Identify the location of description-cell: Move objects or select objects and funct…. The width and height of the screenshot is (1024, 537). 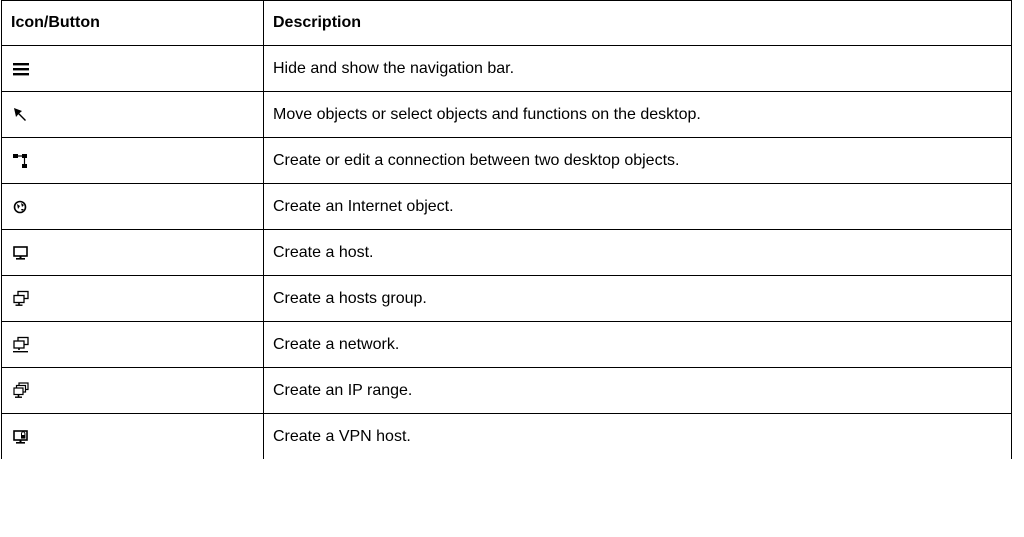
(637, 114).